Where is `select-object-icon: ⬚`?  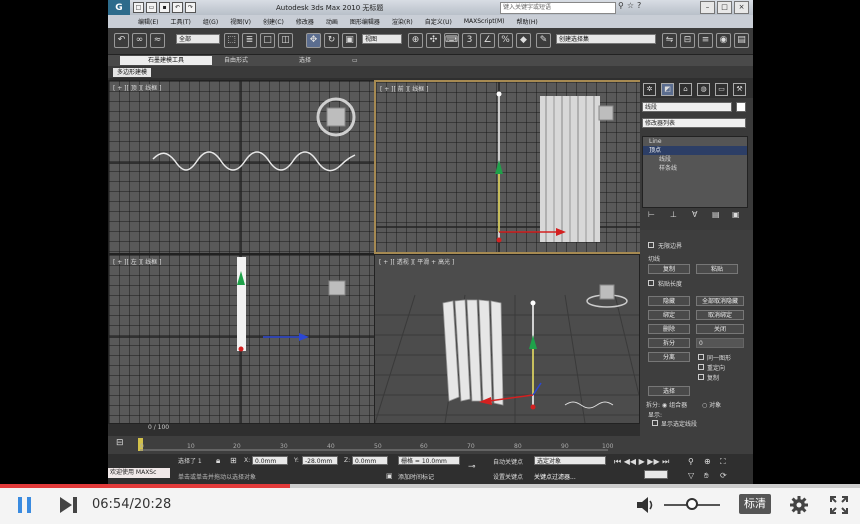 select-object-icon: ⬚ is located at coordinates (231, 40).